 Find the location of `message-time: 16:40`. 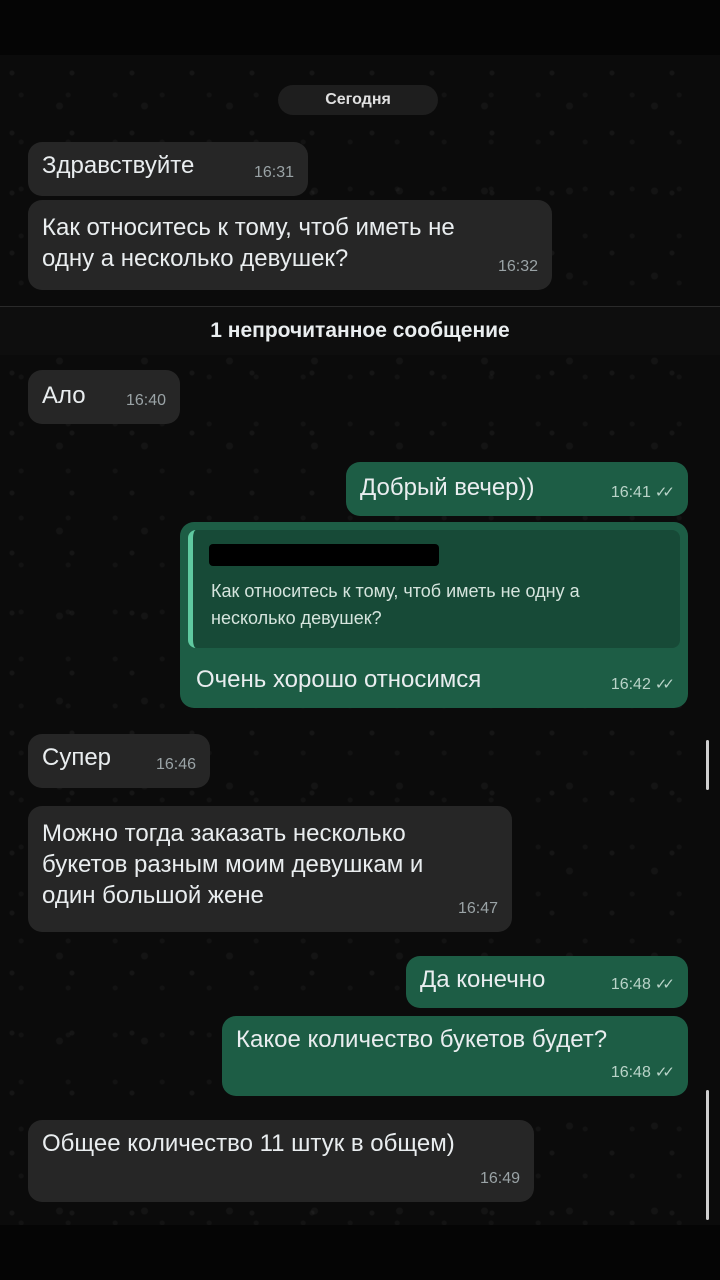

message-time: 16:40 is located at coordinates (145, 400).